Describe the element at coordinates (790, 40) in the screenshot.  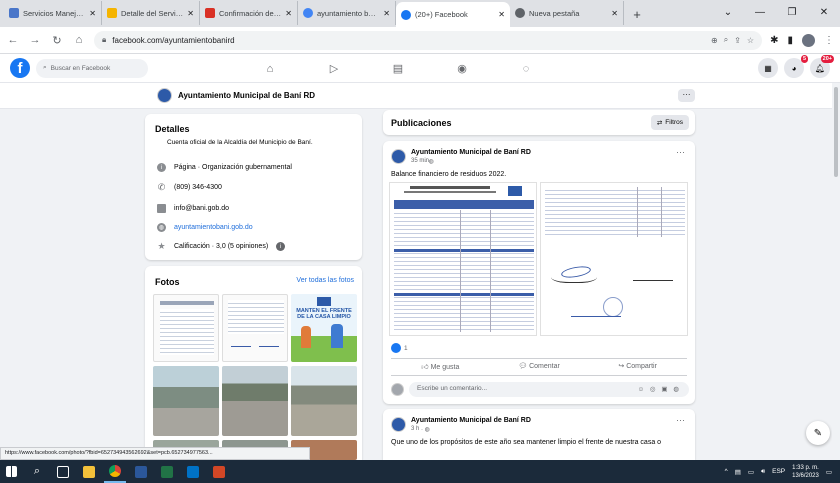
I see `sidebar-icon: ▮` at that location.